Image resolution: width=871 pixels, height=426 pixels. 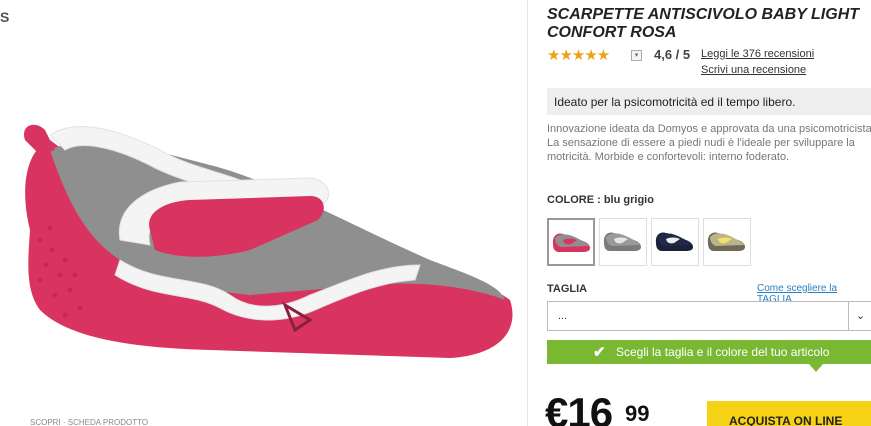 I want to click on notice-pointer, so click(x=816, y=368).